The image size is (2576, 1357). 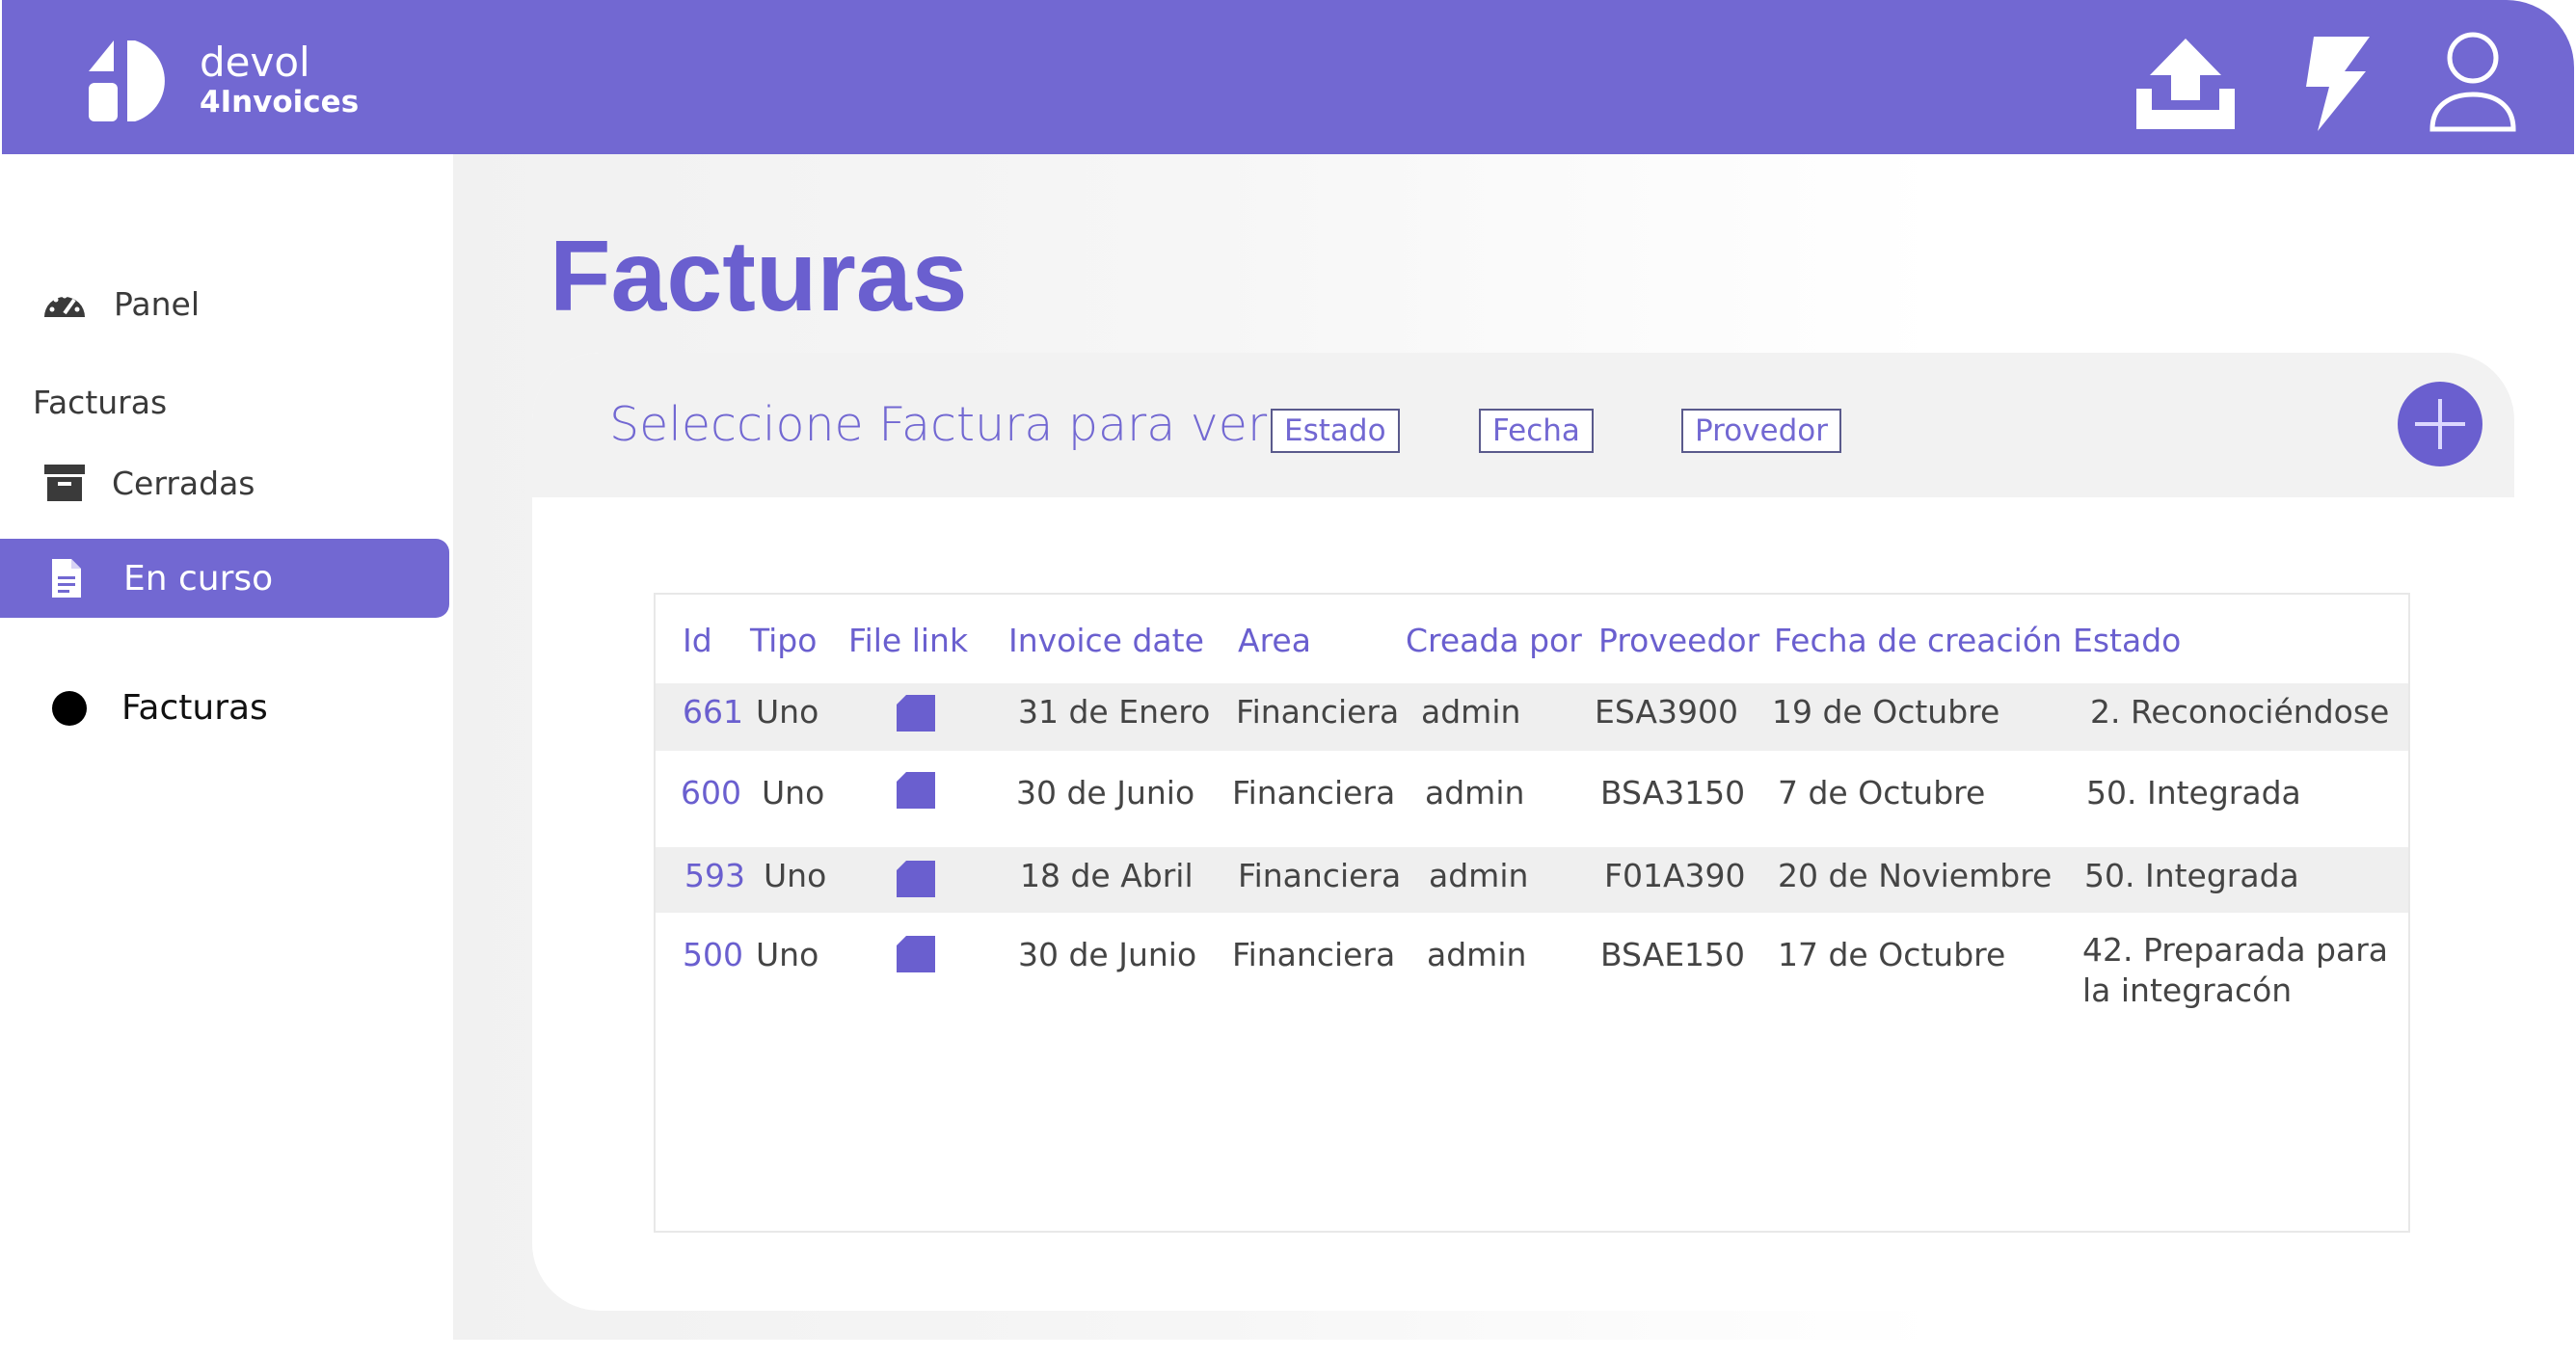 I want to click on card-title: Seleccione Factura para ver, so click(x=939, y=424).